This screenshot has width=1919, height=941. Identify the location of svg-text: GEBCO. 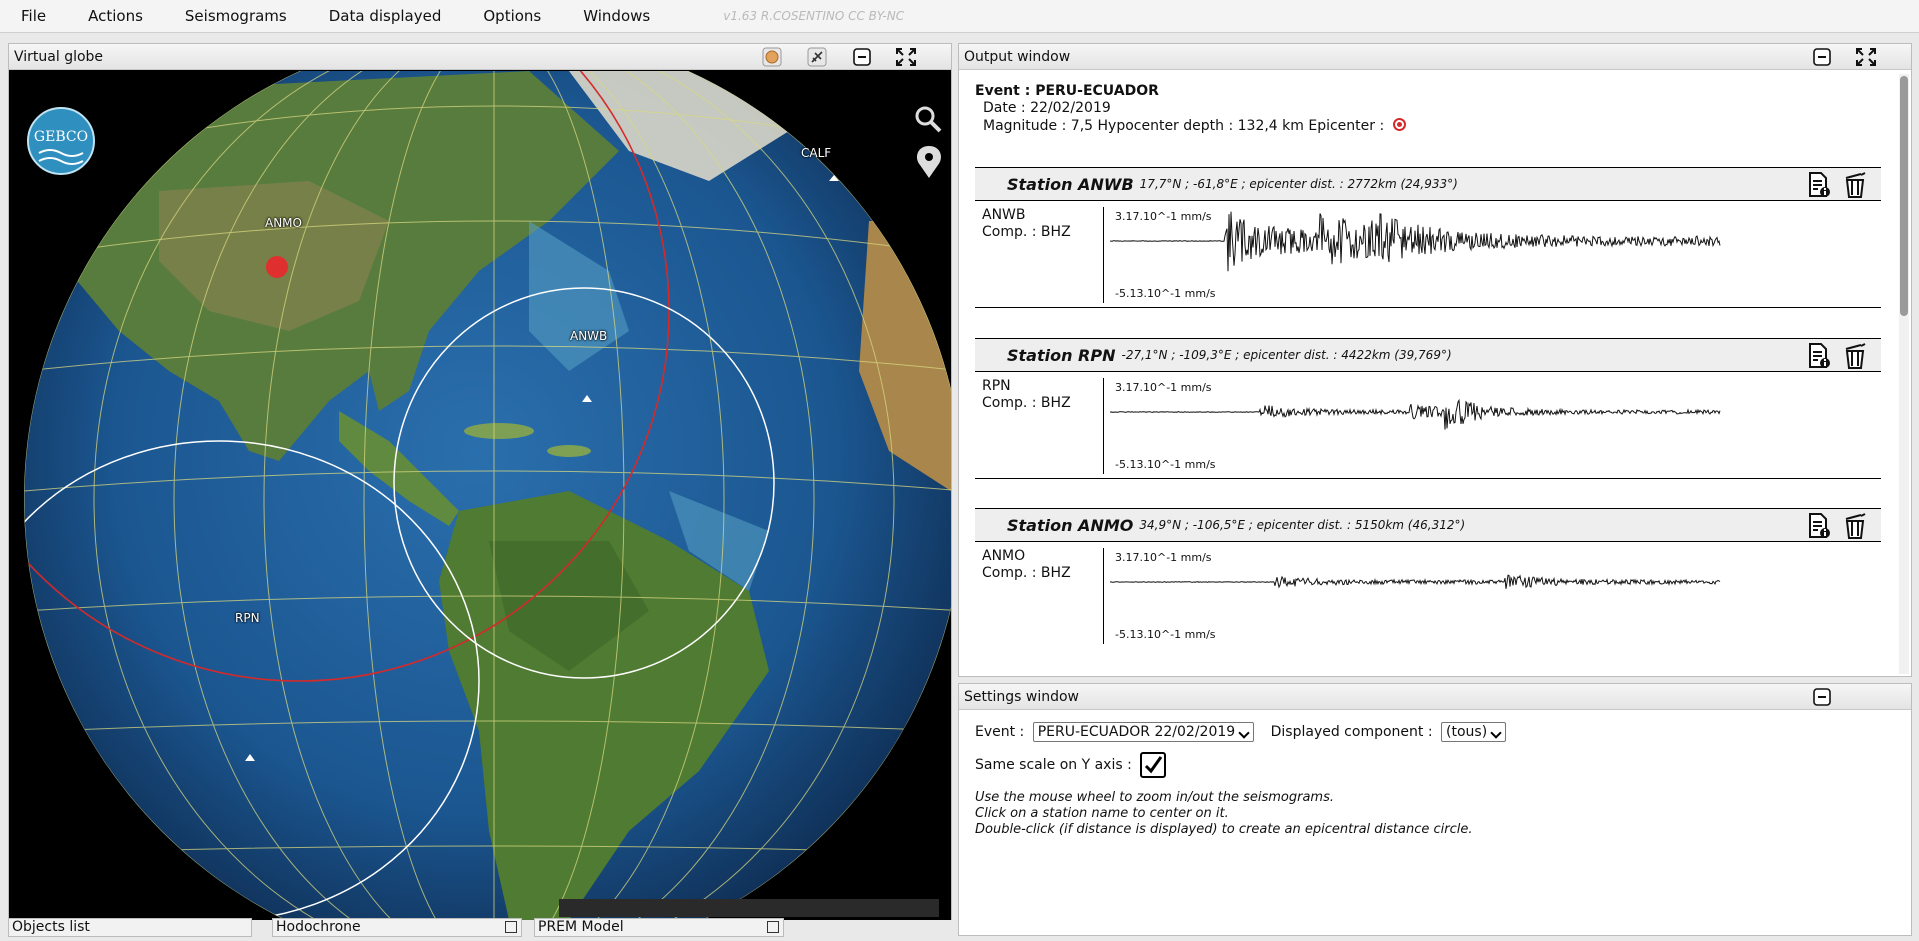
(61, 137).